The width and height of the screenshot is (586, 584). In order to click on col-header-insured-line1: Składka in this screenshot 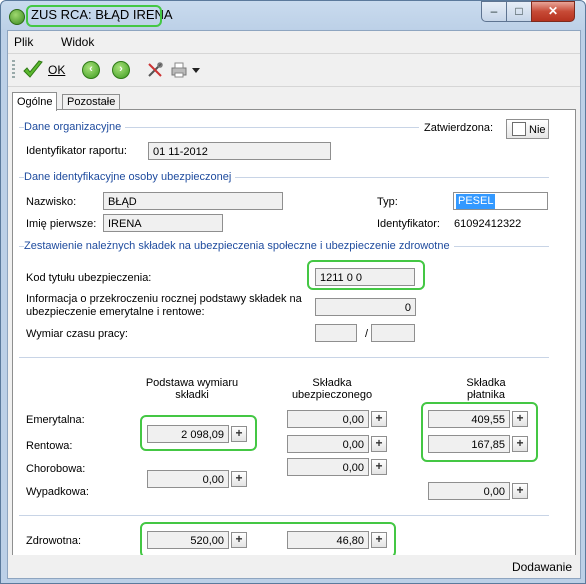, I will do `click(332, 383)`.